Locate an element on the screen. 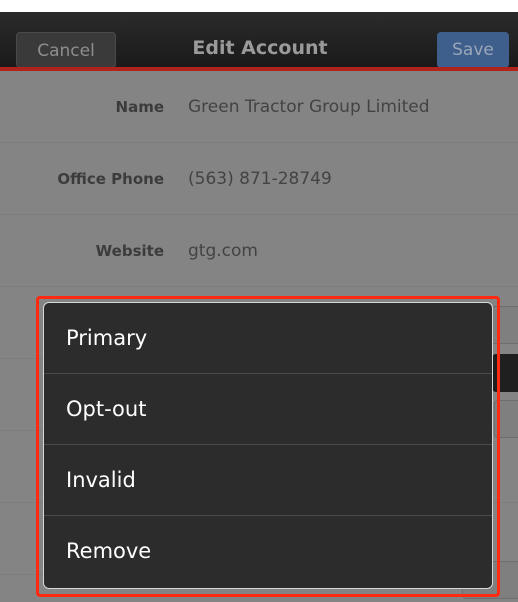  save-button: Save is located at coordinates (473, 50).